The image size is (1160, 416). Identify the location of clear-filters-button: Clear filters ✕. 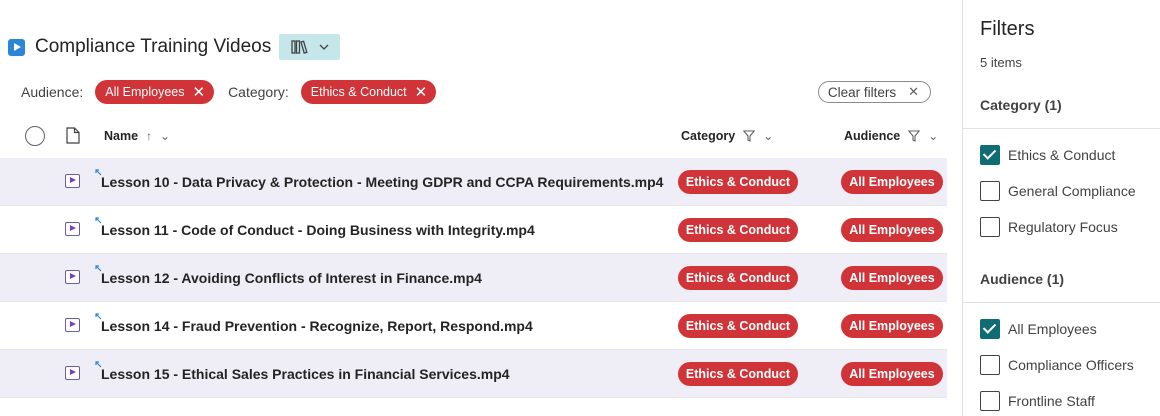
(874, 92).